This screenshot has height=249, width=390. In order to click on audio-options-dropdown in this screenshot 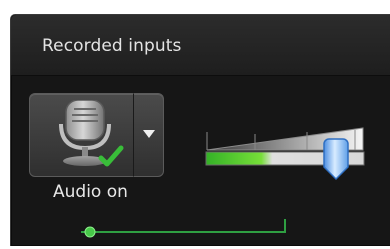, I will do `click(148, 135)`.